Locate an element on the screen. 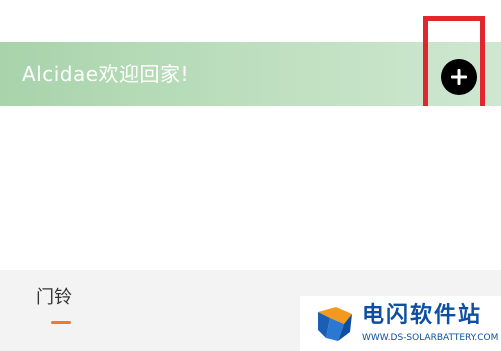 The width and height of the screenshot is (501, 351). welcome-title: Alcidae欢迎回家! is located at coordinates (106, 74).